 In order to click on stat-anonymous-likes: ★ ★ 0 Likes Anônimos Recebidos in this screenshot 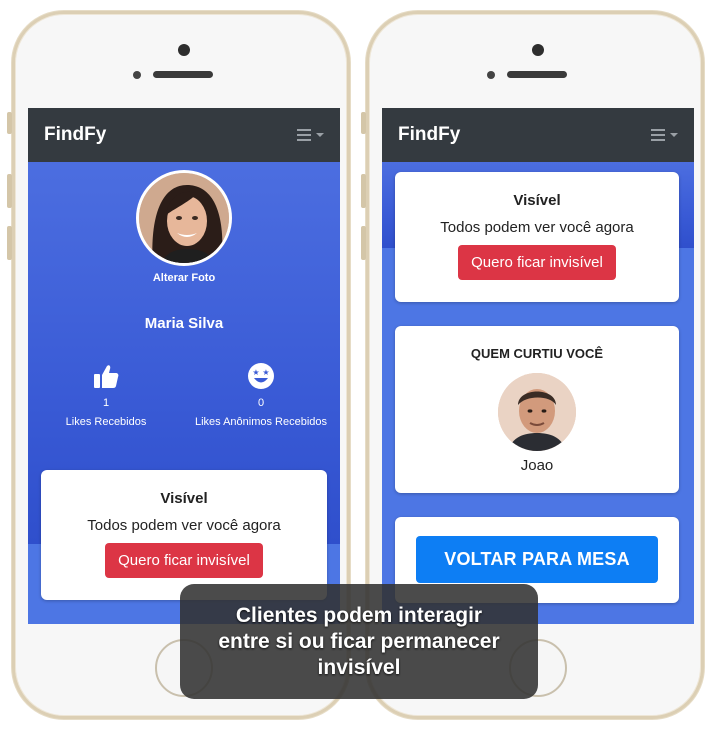, I will do `click(261, 395)`.